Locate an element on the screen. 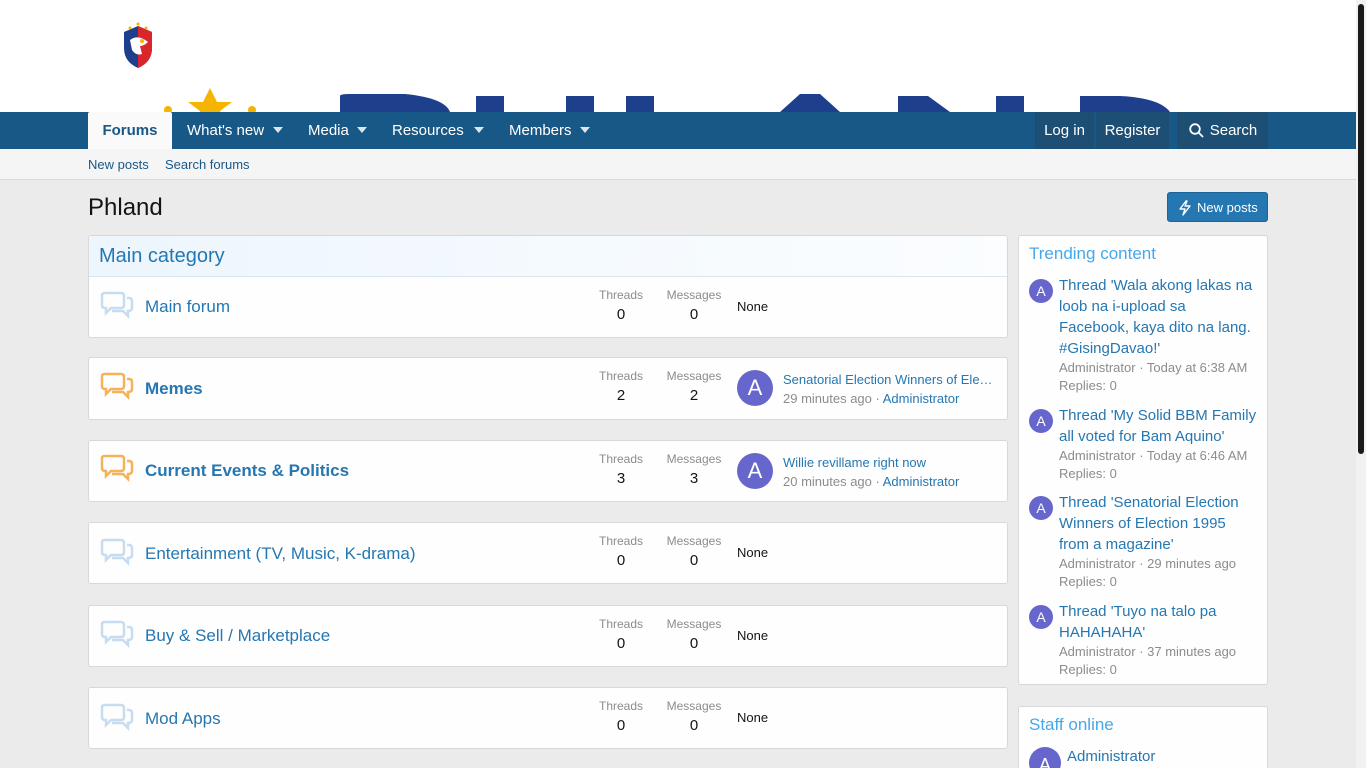 This screenshot has width=1366, height=768. site-logo is located at coordinates (138, 46).